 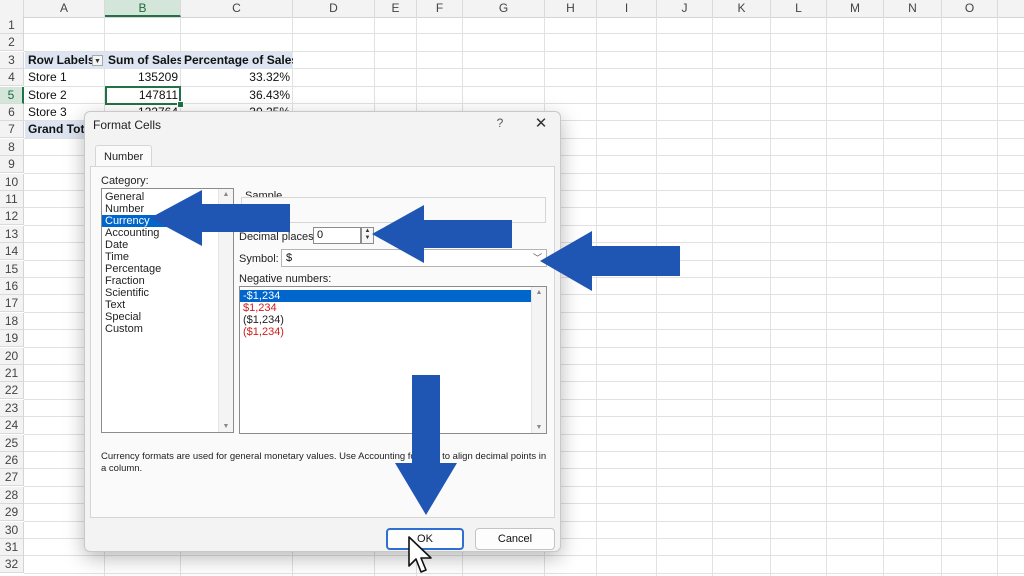 I want to click on column-header-k: K, so click(x=742, y=8).